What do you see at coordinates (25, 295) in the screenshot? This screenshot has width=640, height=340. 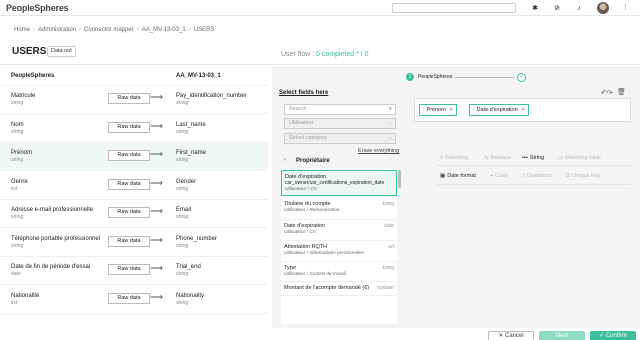 I see `source-field-label: Nationalité` at bounding box center [25, 295].